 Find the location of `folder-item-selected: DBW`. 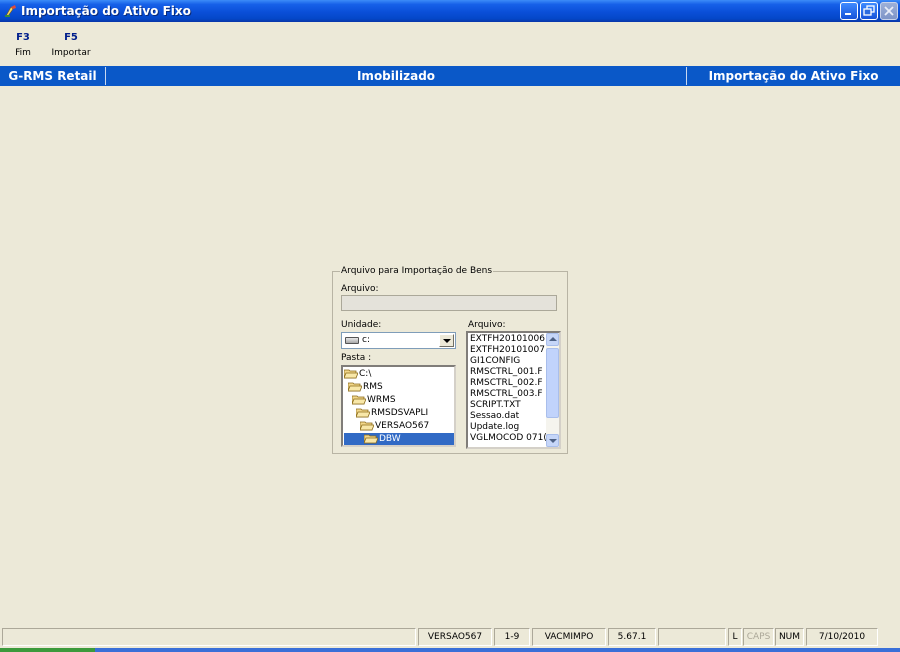

folder-item-selected: DBW is located at coordinates (399, 439).